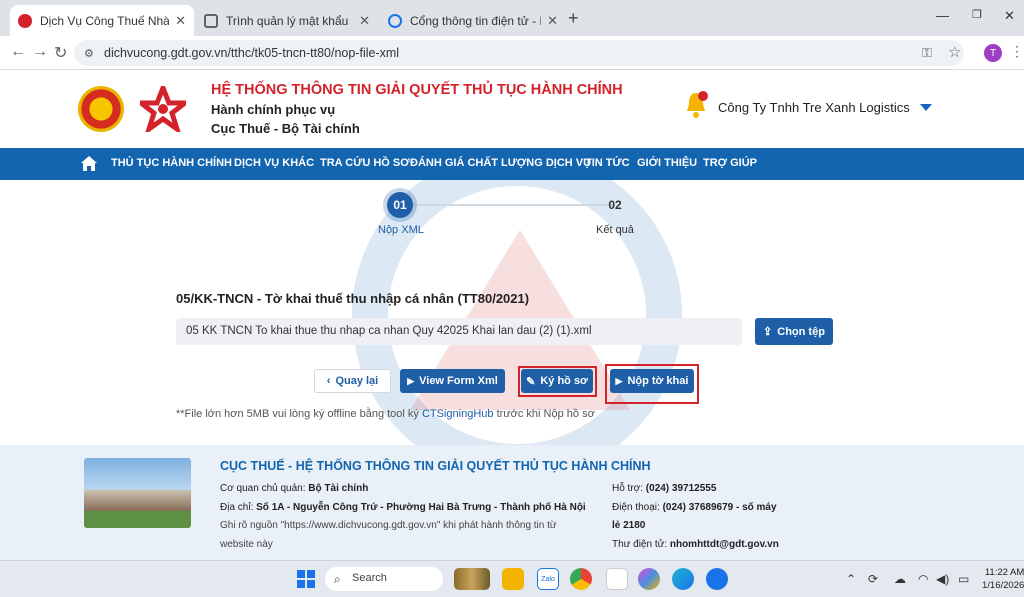  Describe the element at coordinates (472, 579) in the screenshot. I see `news-widget-icon` at that location.